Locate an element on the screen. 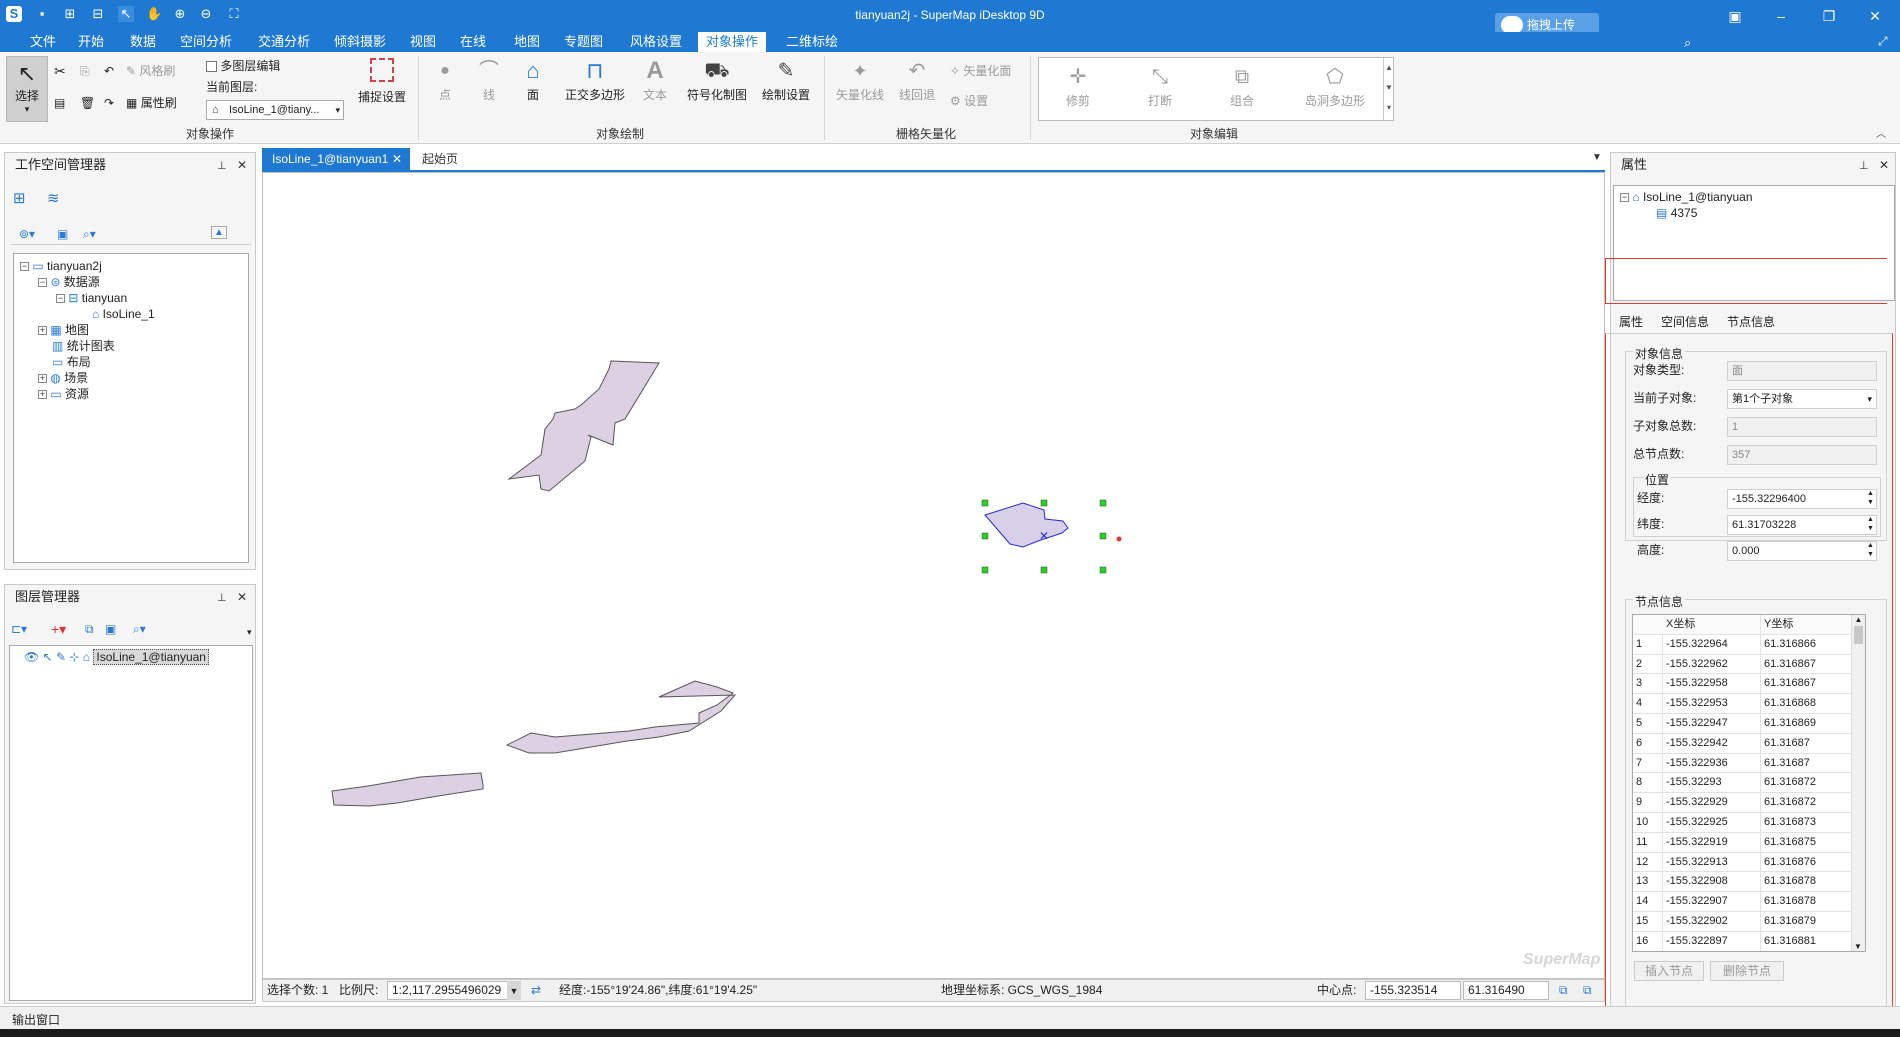  tab-map-document: IsoLine_1@tianyuan1 ✕ is located at coordinates (336, 159).